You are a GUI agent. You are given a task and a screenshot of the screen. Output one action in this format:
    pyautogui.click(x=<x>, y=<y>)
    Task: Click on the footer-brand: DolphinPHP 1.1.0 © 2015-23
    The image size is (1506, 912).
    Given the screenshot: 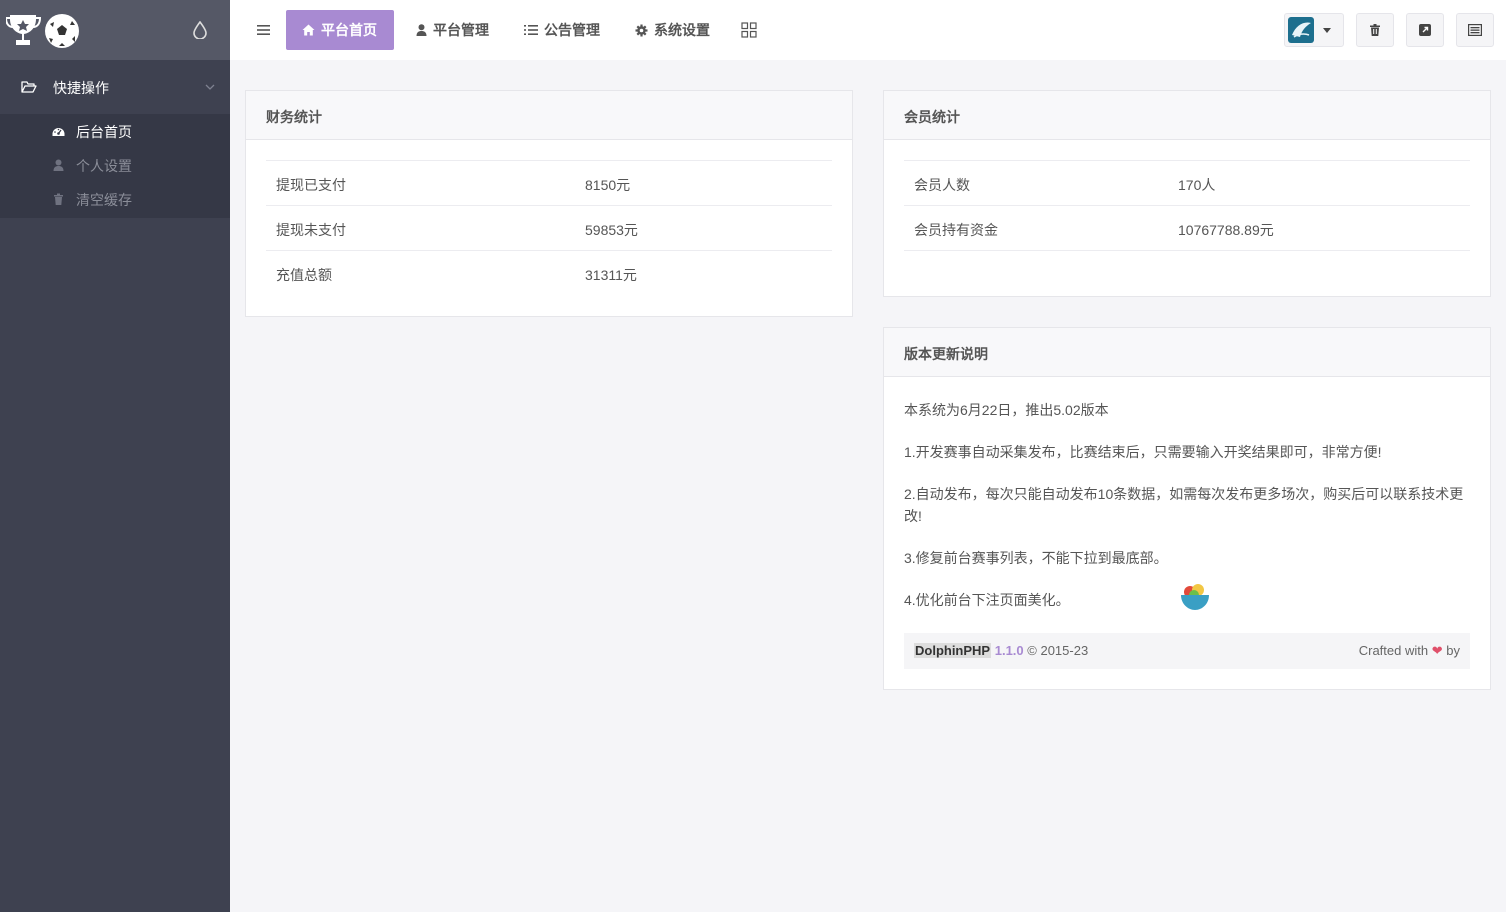 What is the action you would take?
    pyautogui.click(x=1001, y=650)
    